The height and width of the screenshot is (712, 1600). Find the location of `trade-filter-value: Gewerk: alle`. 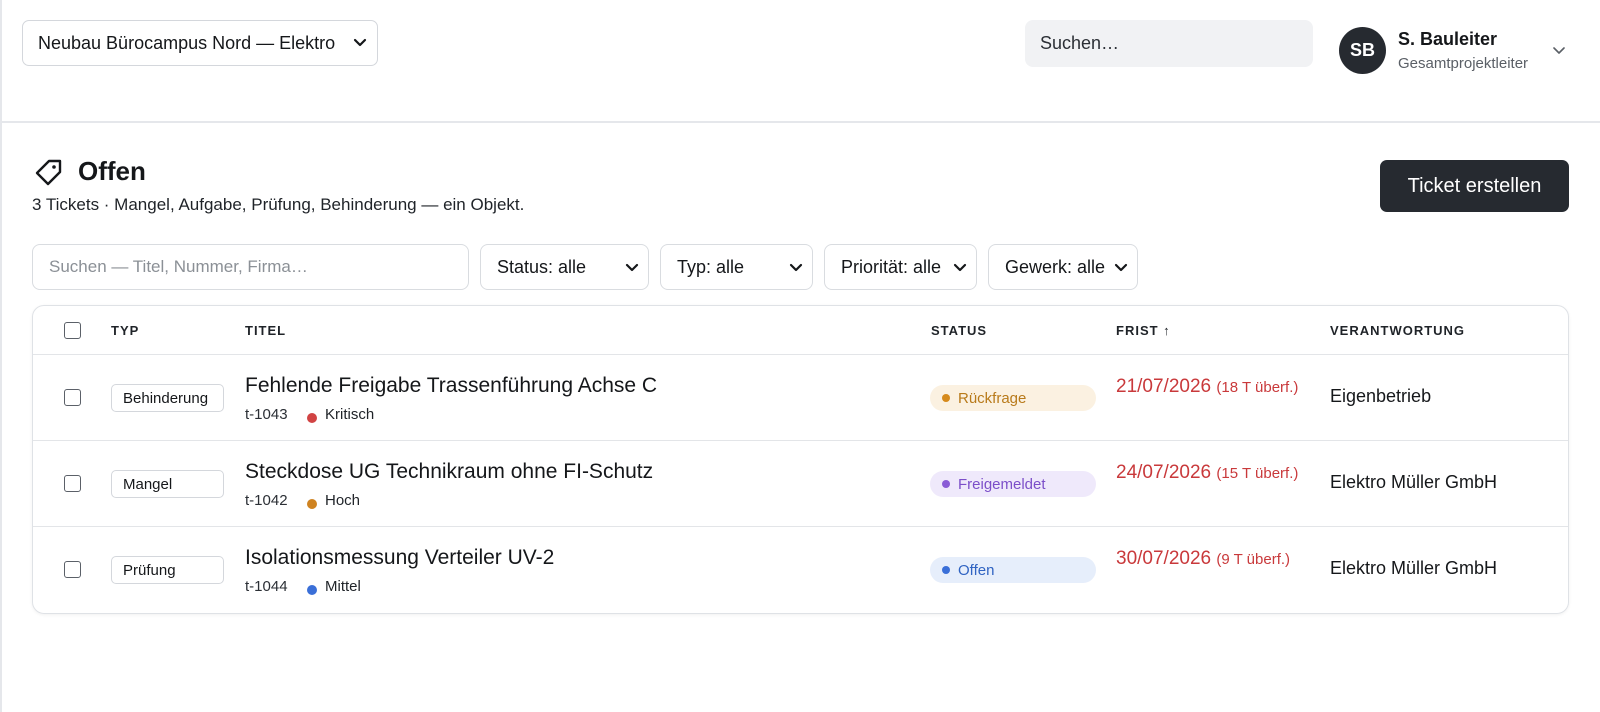

trade-filter-value: Gewerk: alle is located at coordinates (1055, 266).